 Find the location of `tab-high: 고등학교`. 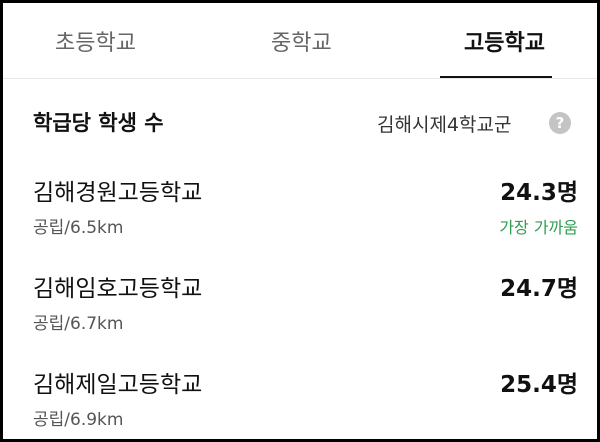

tab-high: 고등학교 is located at coordinates (504, 41).